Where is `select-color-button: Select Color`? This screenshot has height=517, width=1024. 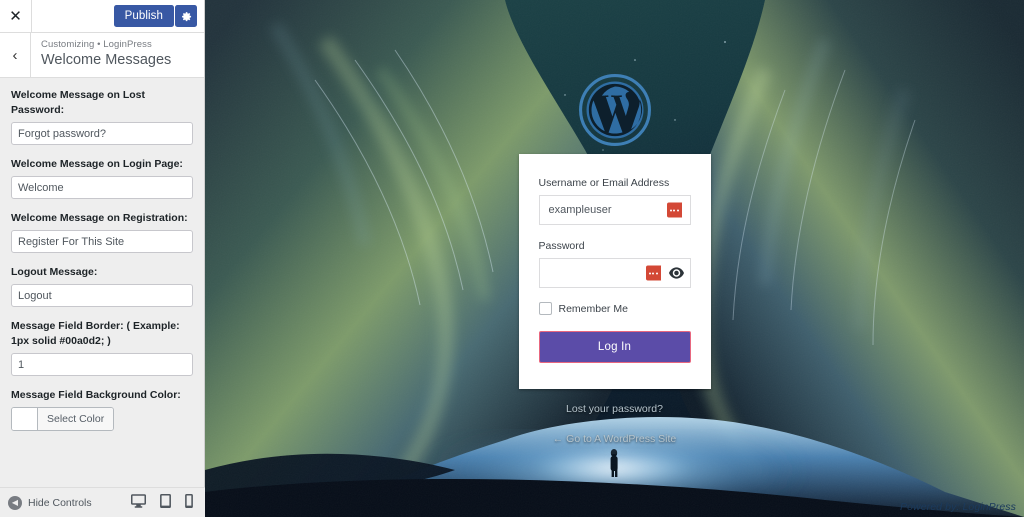 select-color-button: Select Color is located at coordinates (63, 419).